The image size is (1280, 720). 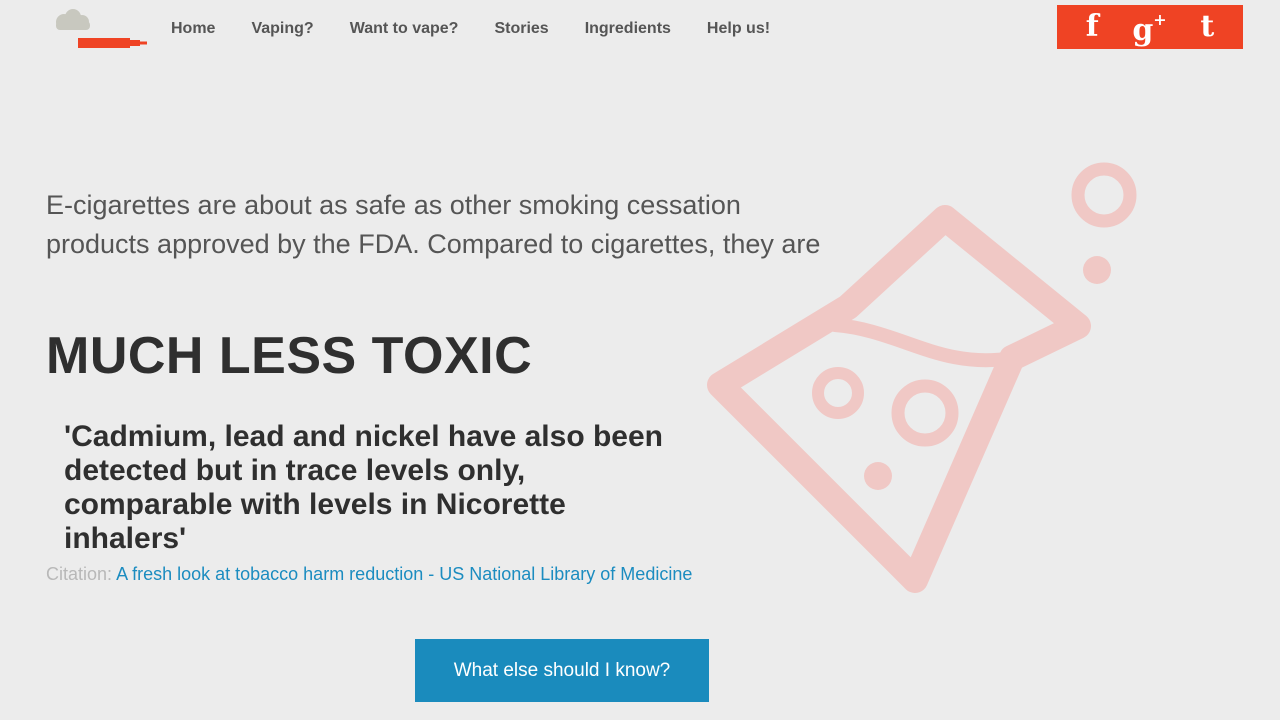 I want to click on nav-item-home: Home, so click(x=193, y=29).